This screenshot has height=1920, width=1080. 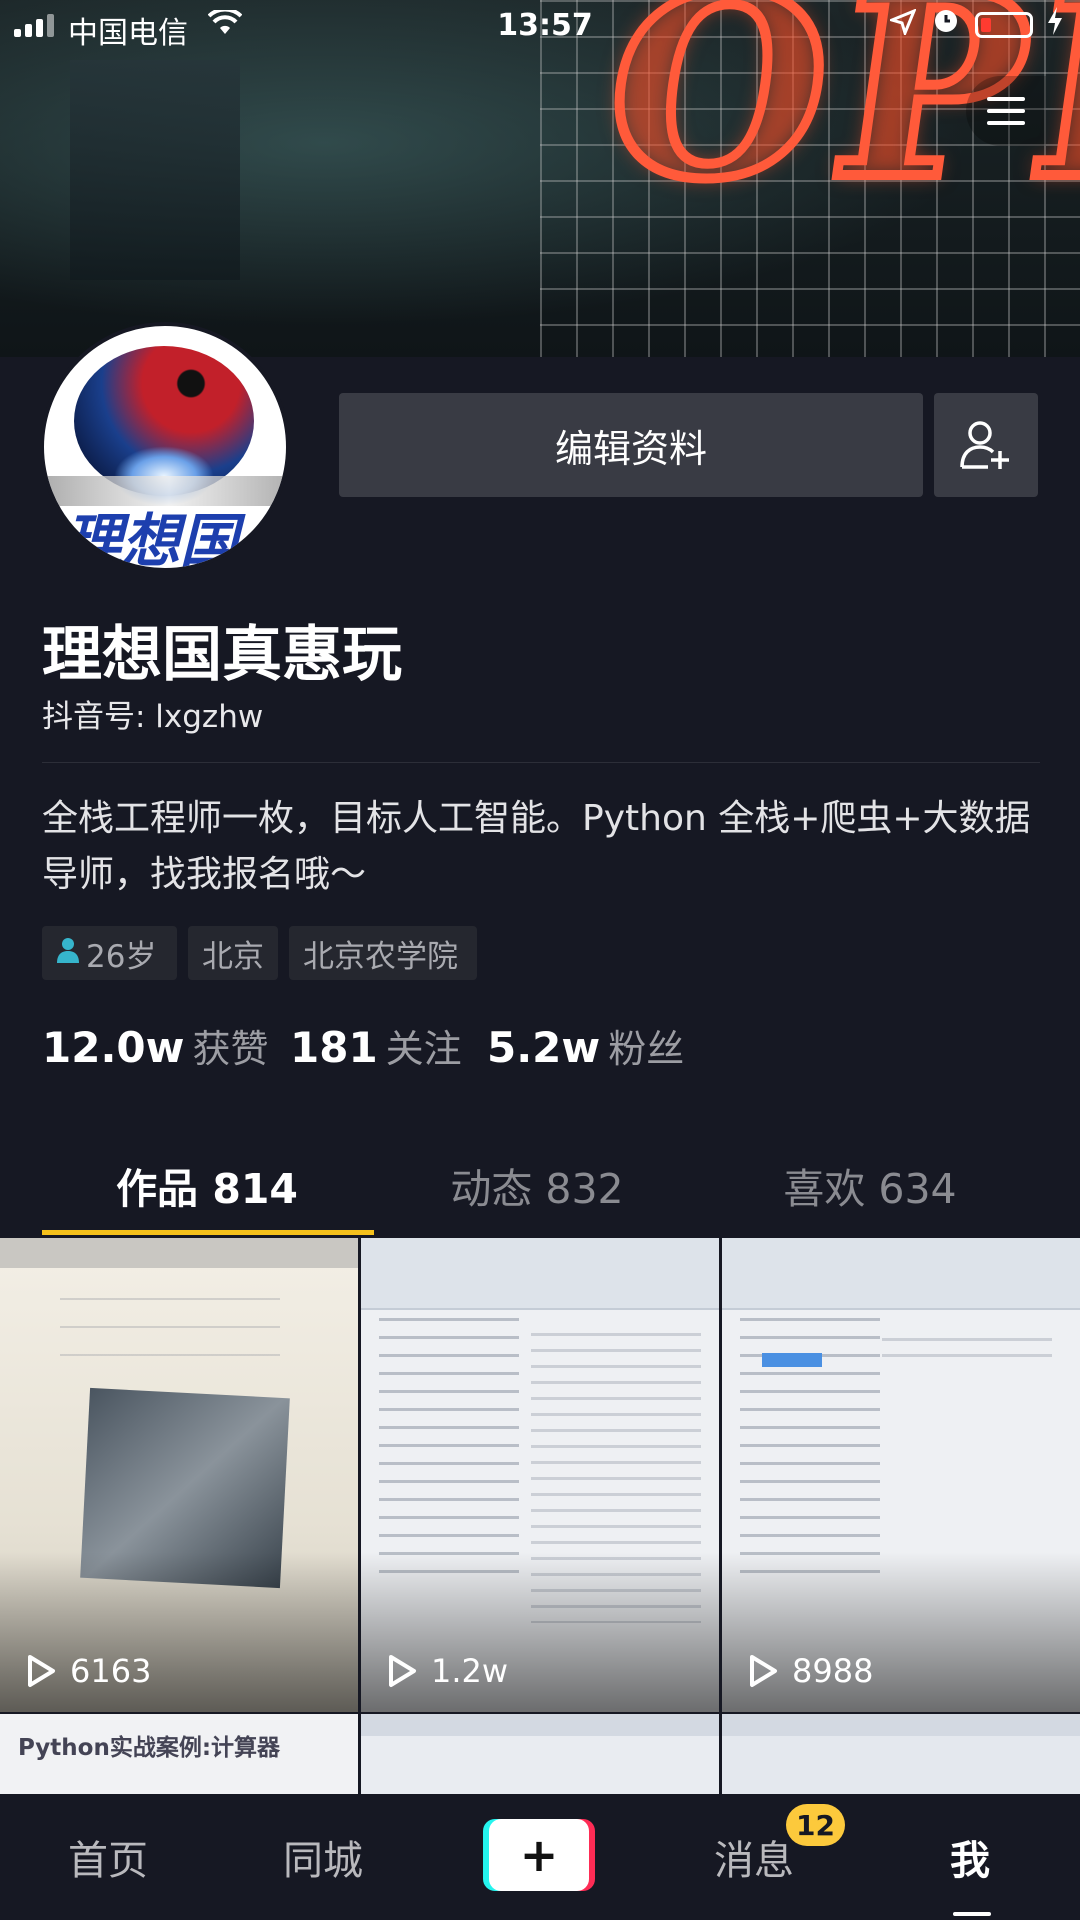 I want to click on location-icon, so click(x=902, y=25).